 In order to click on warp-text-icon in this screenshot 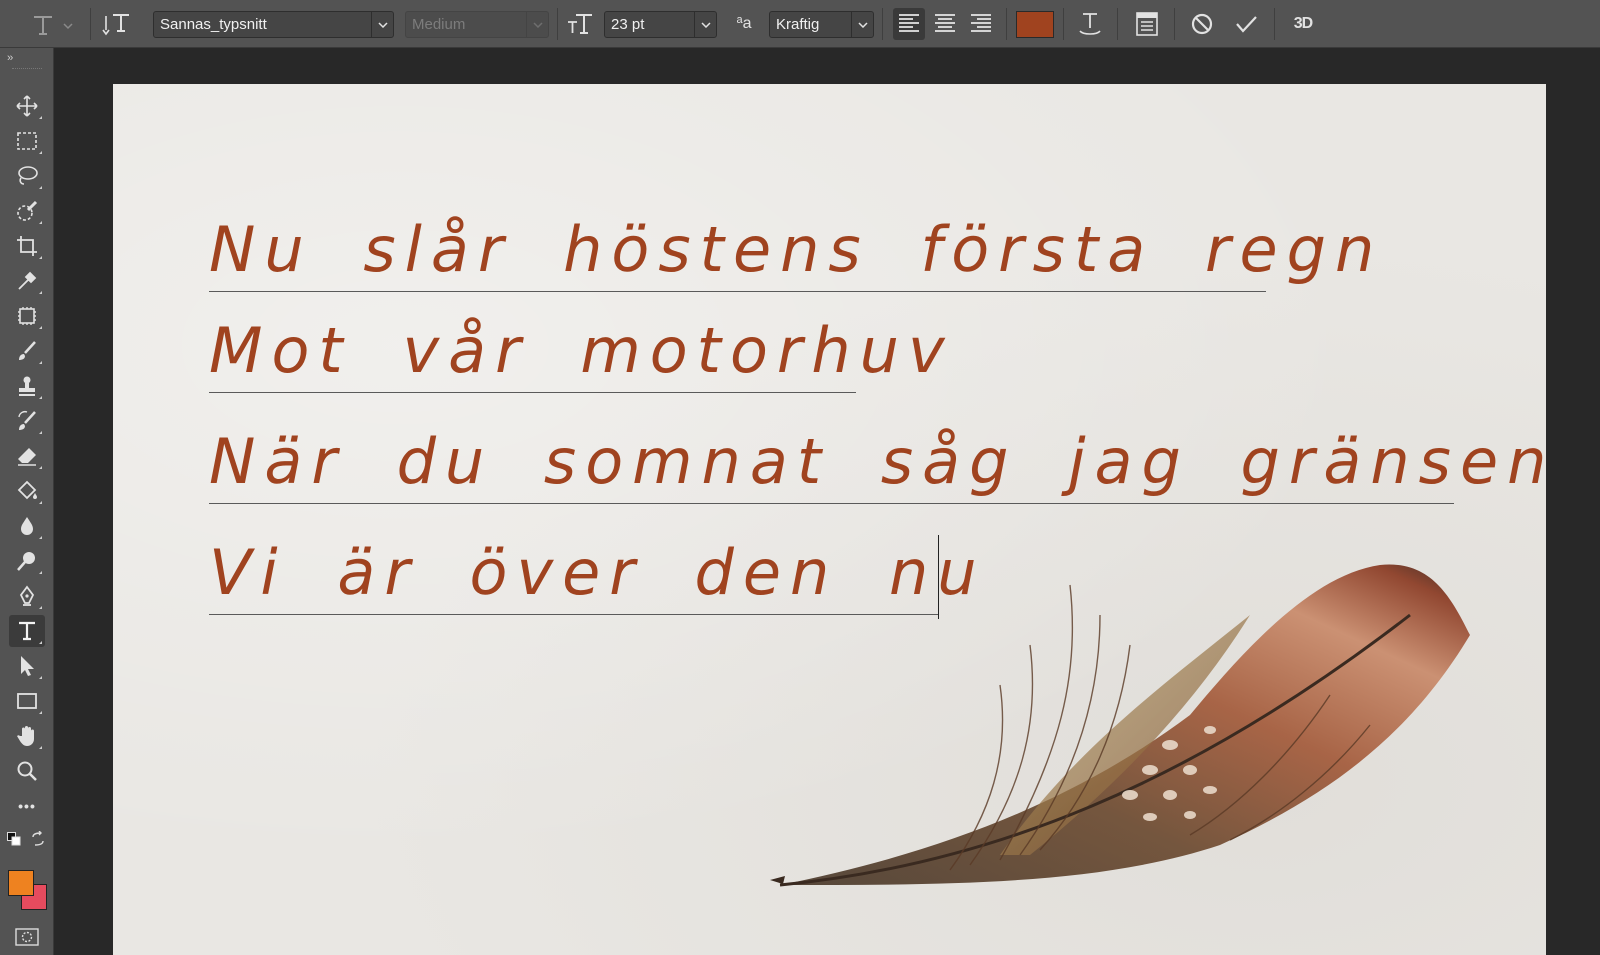, I will do `click(1090, 24)`.